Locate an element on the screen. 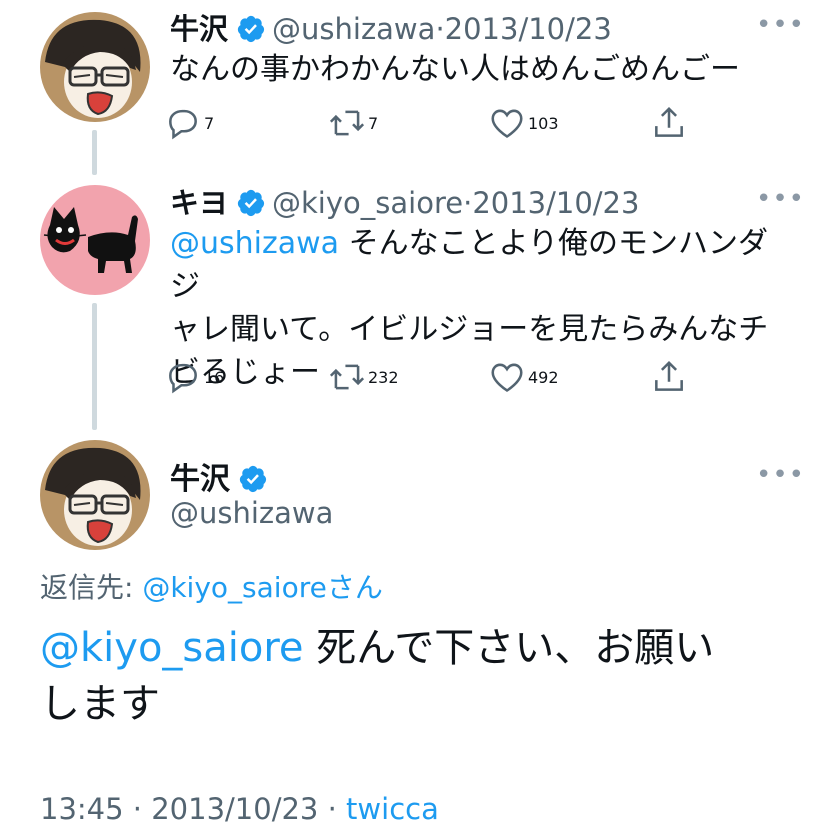 This screenshot has width=828, height=838. reply-count: 16 is located at coordinates (214, 377).